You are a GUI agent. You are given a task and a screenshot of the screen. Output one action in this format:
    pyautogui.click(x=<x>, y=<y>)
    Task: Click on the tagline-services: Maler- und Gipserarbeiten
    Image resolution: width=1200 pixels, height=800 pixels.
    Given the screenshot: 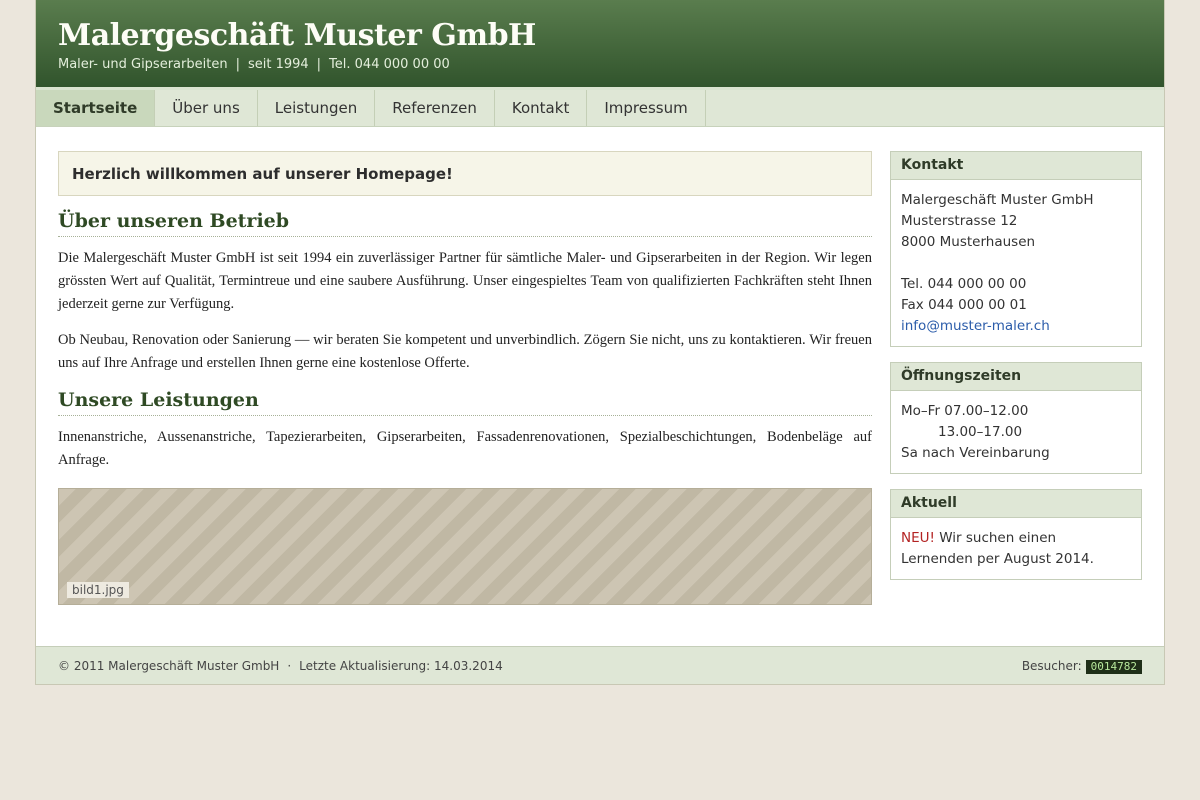 What is the action you would take?
    pyautogui.click(x=143, y=64)
    